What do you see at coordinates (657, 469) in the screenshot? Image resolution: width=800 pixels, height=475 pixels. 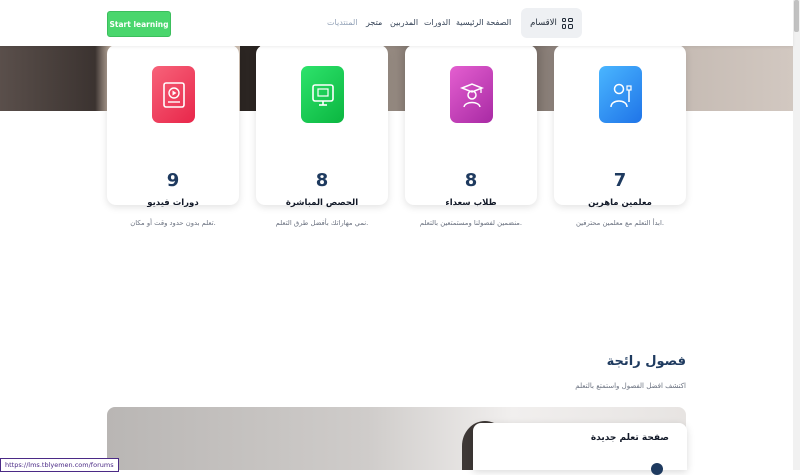 I see `avatar` at bounding box center [657, 469].